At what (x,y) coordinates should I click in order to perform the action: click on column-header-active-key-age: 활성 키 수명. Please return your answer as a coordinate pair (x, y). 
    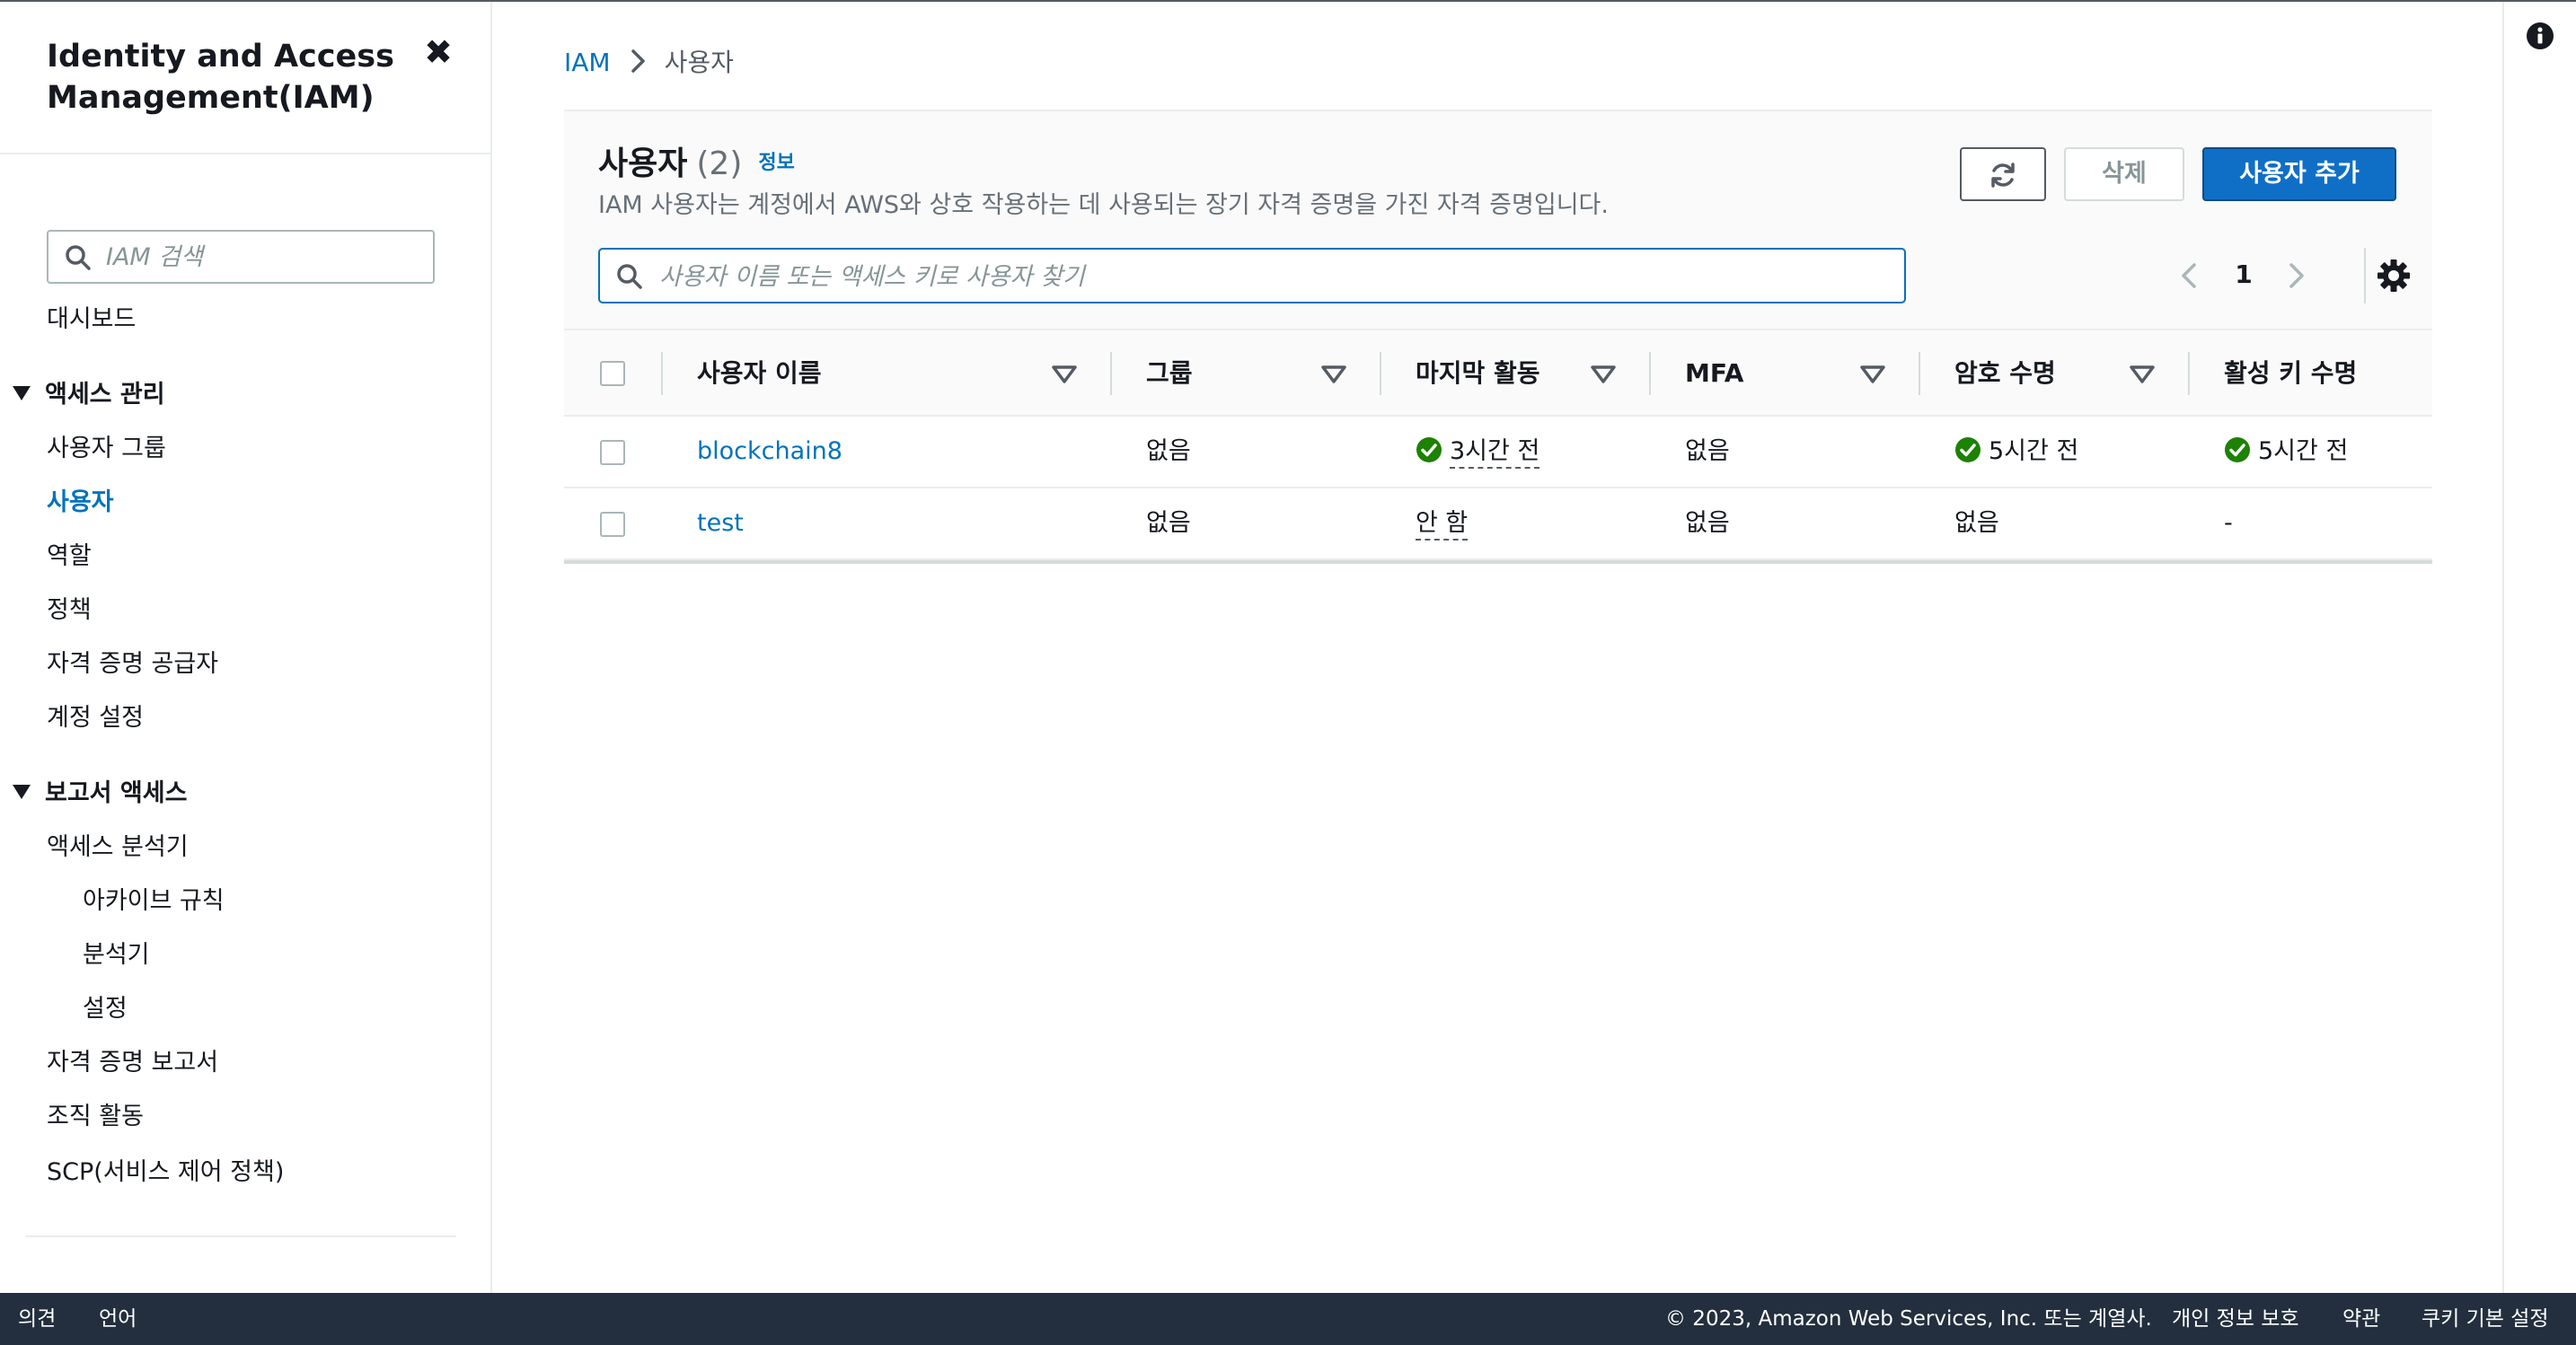
    Looking at the image, I should click on (2290, 373).